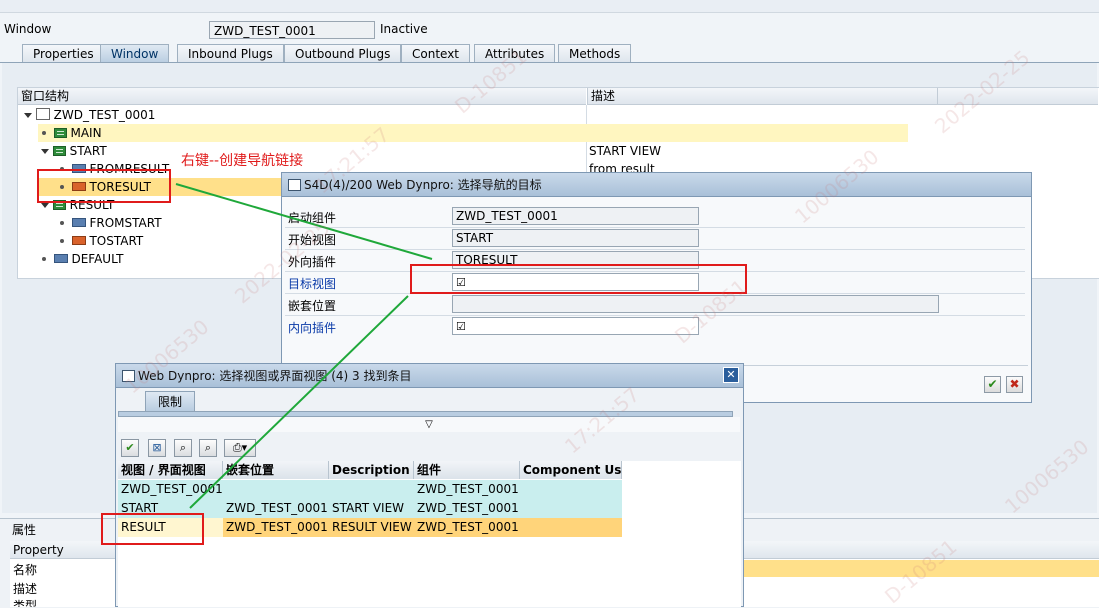  I want to click on arrow-result-to-target-view, so click(299, 402).